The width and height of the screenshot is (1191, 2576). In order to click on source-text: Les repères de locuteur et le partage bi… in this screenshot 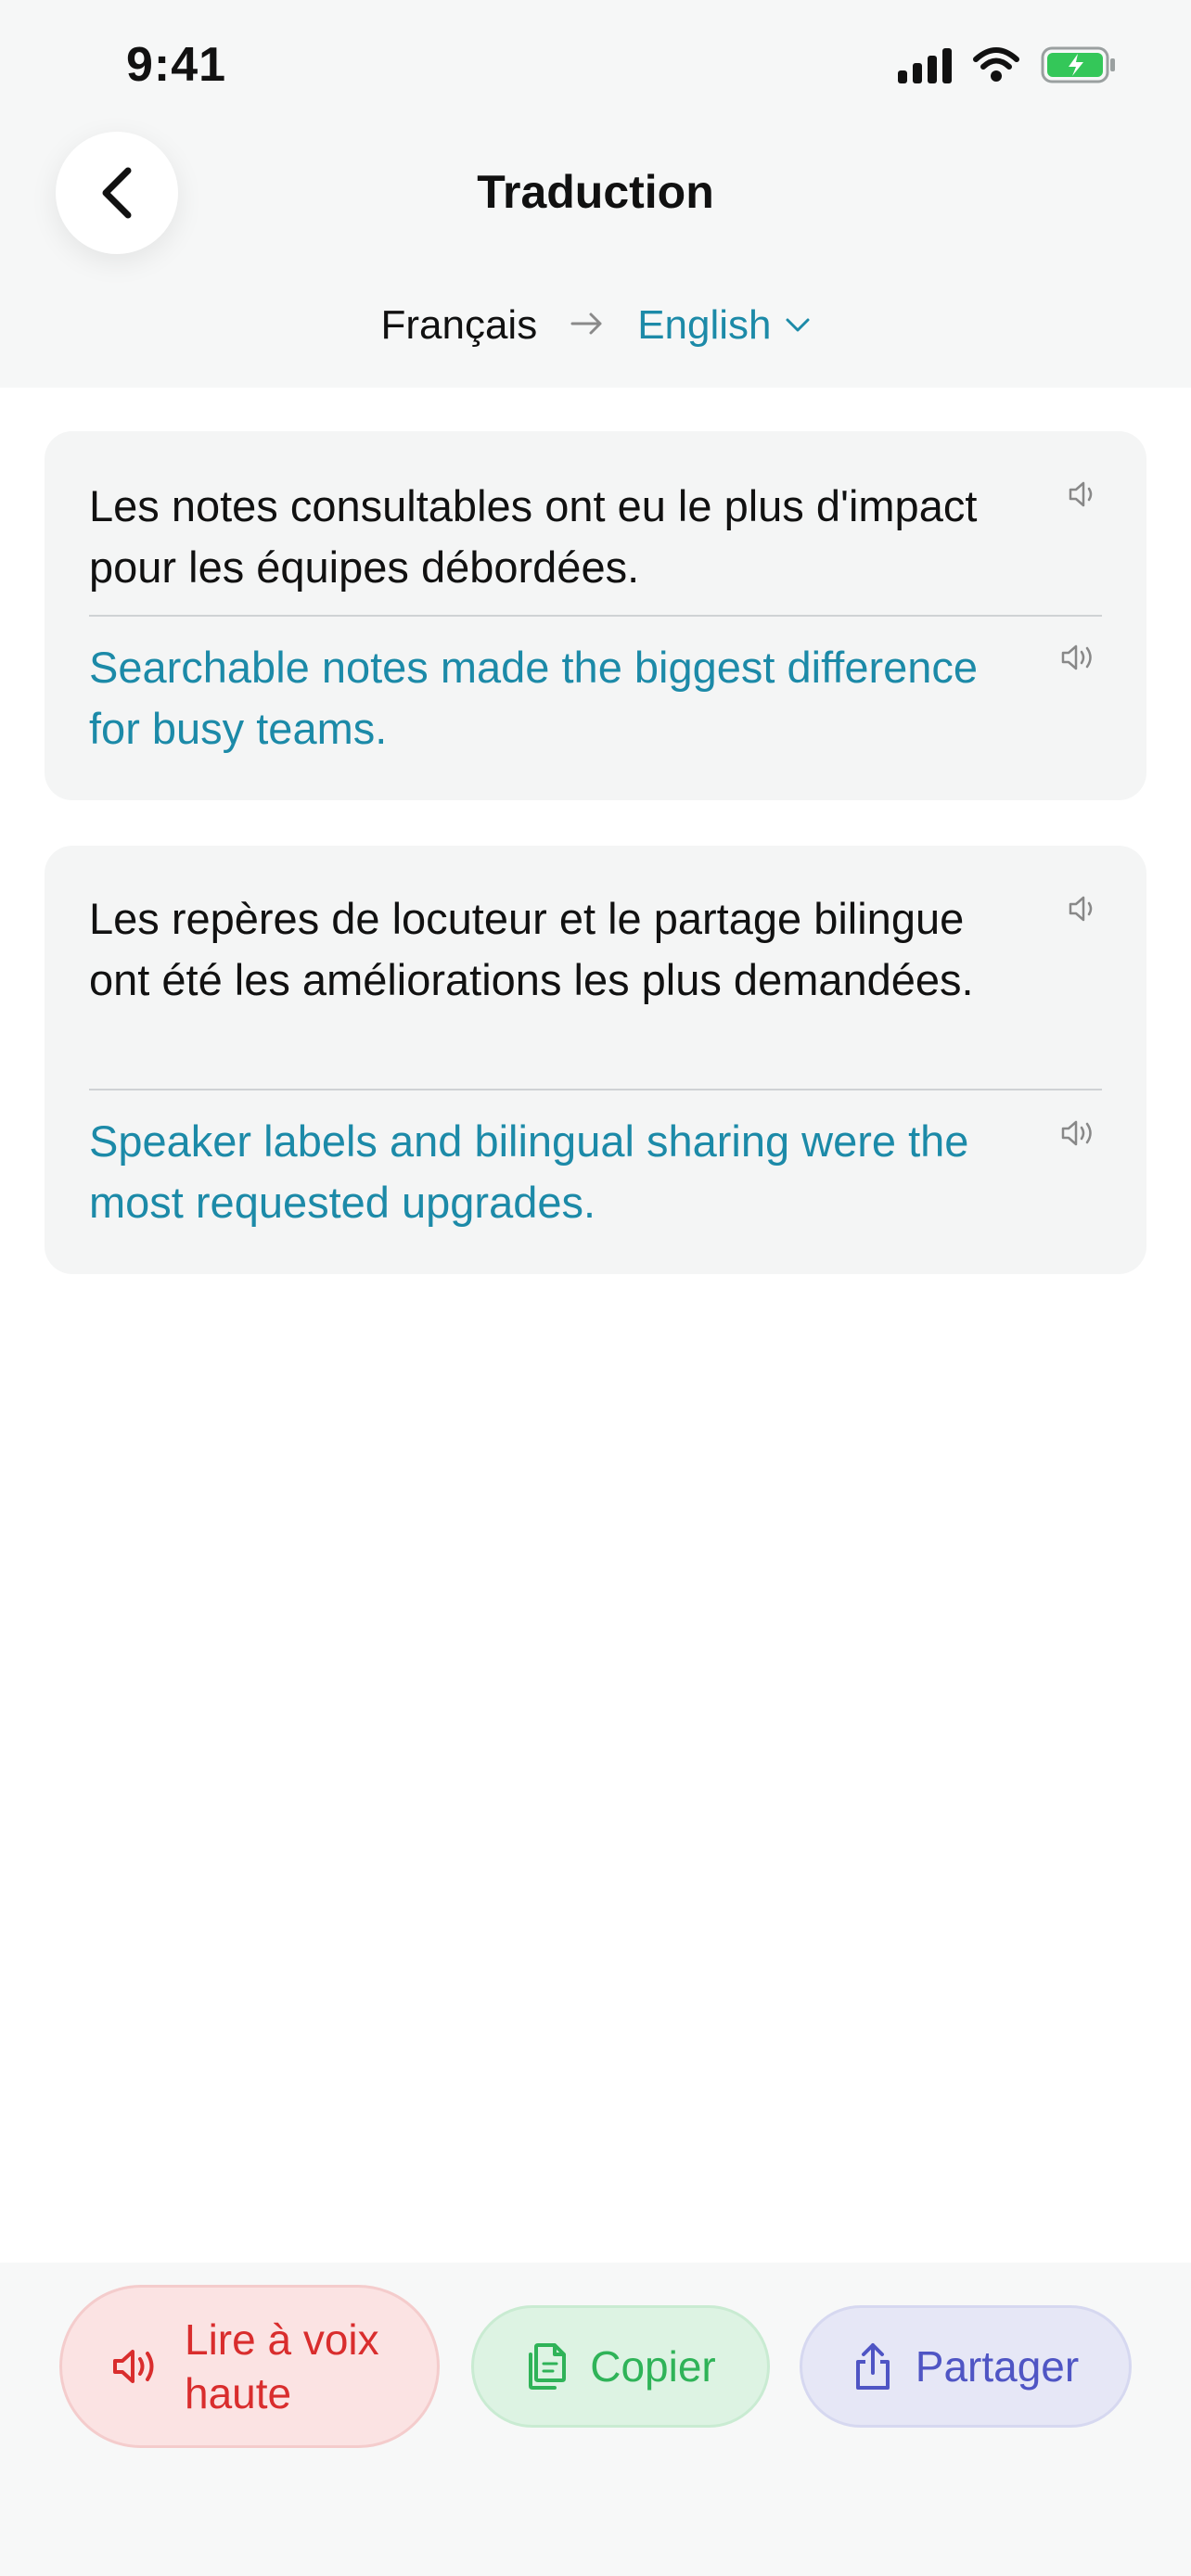, I will do `click(532, 949)`.